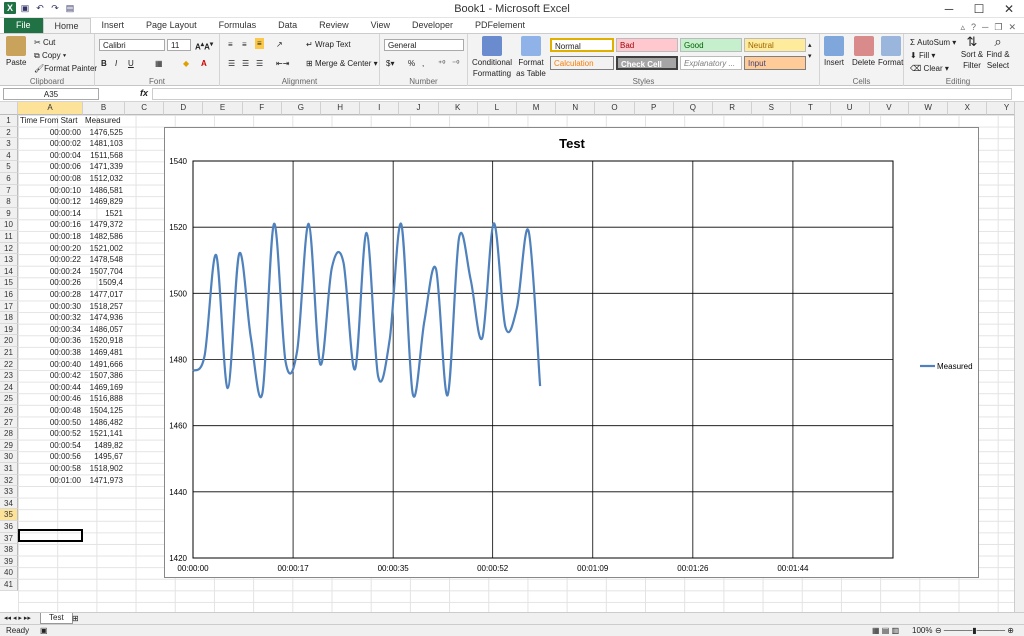  What do you see at coordinates (104, 191) in the screenshot?
I see `cell: 1486,581` at bounding box center [104, 191].